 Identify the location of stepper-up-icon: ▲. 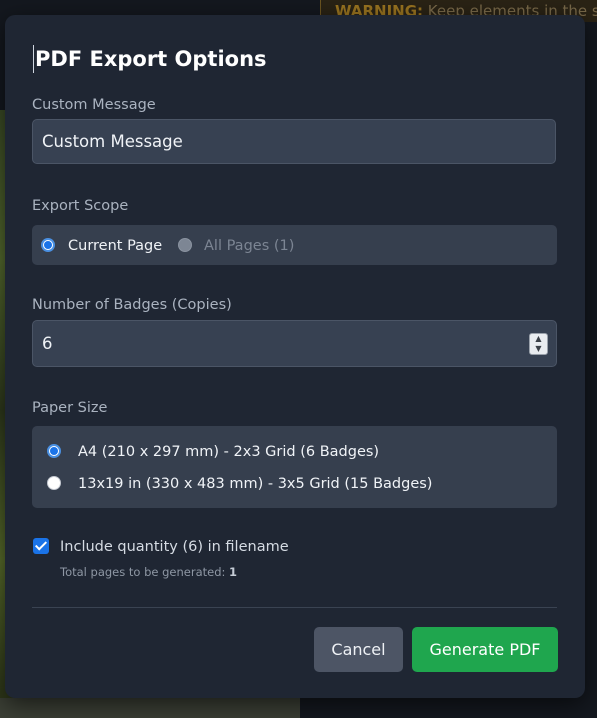
(538, 339).